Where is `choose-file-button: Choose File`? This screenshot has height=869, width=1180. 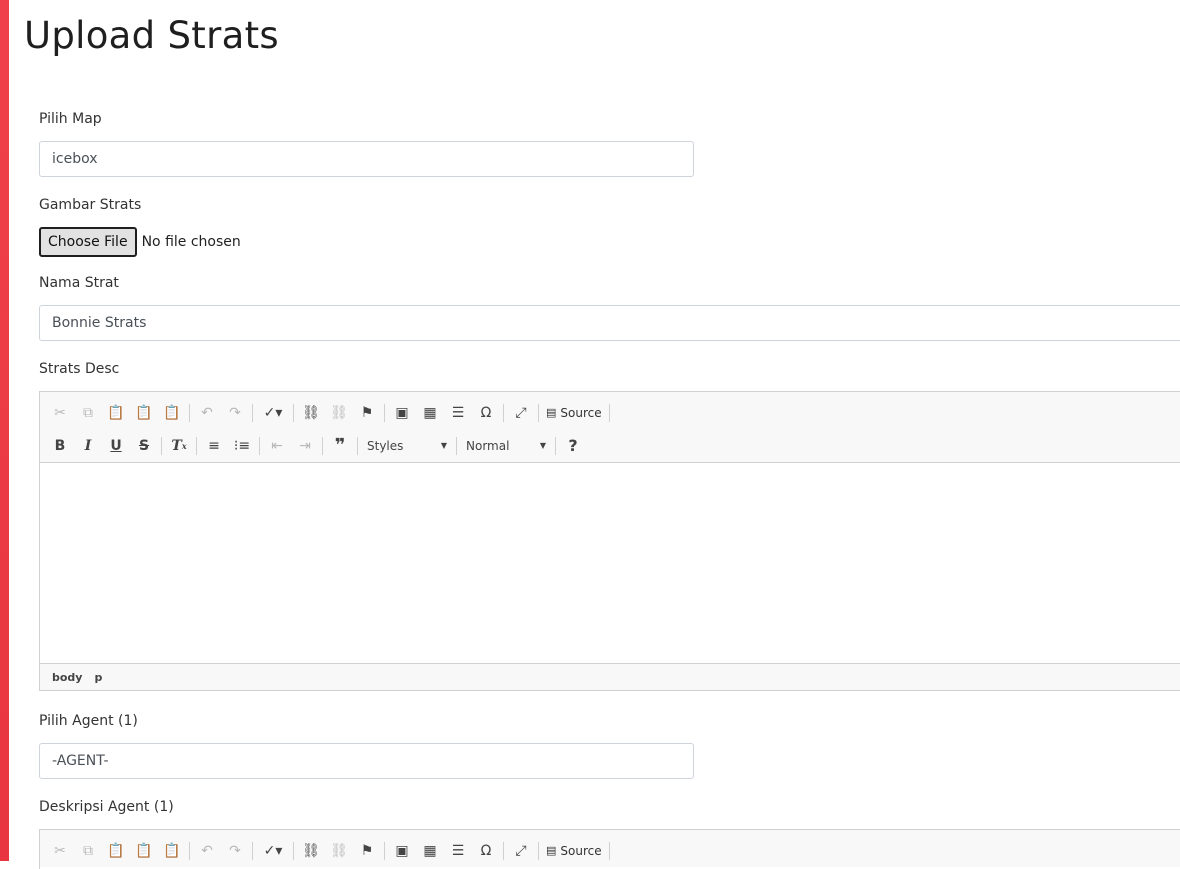
choose-file-button: Choose File is located at coordinates (88, 242).